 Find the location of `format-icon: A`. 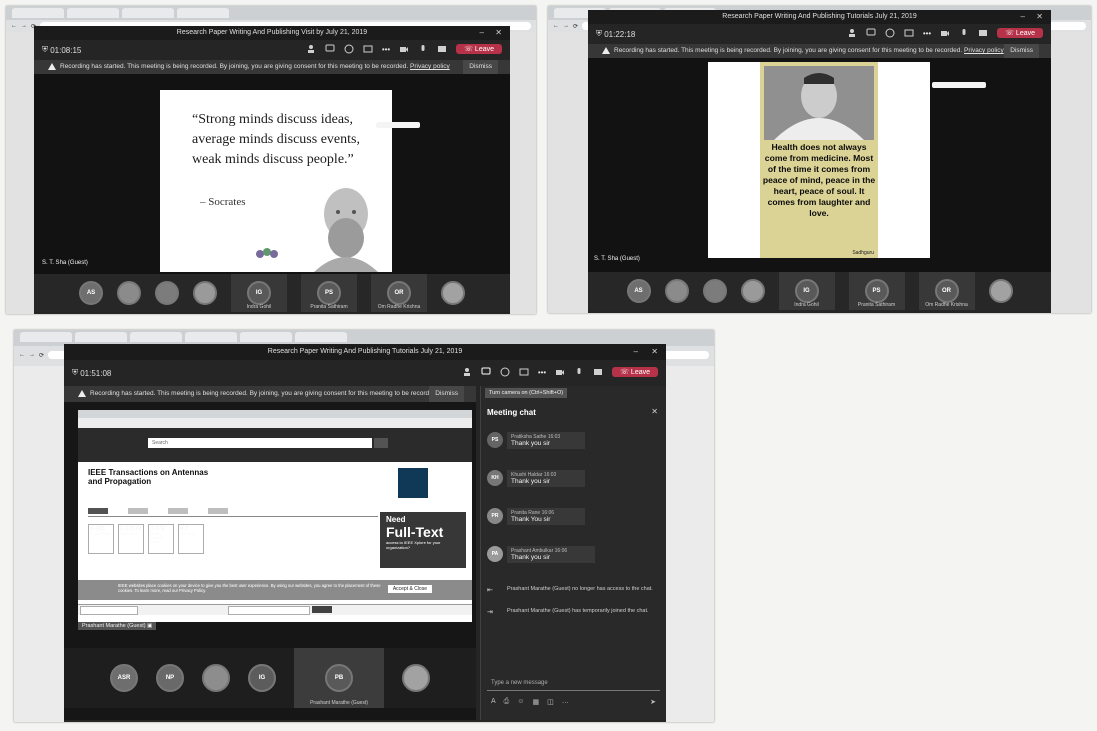

format-icon: A is located at coordinates (493, 702).